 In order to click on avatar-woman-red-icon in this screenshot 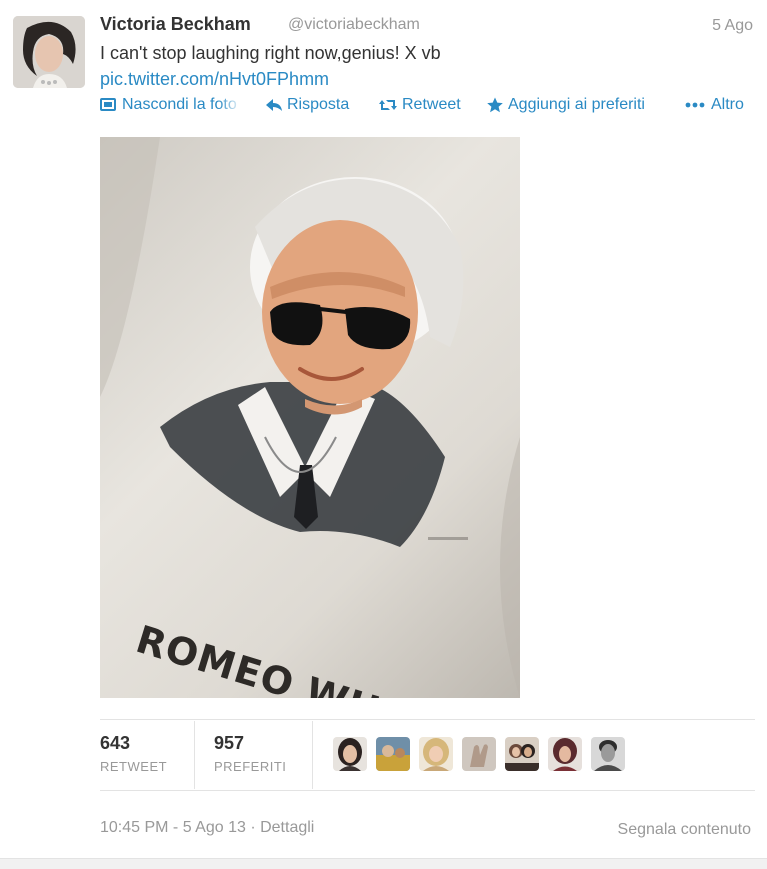, I will do `click(565, 754)`.